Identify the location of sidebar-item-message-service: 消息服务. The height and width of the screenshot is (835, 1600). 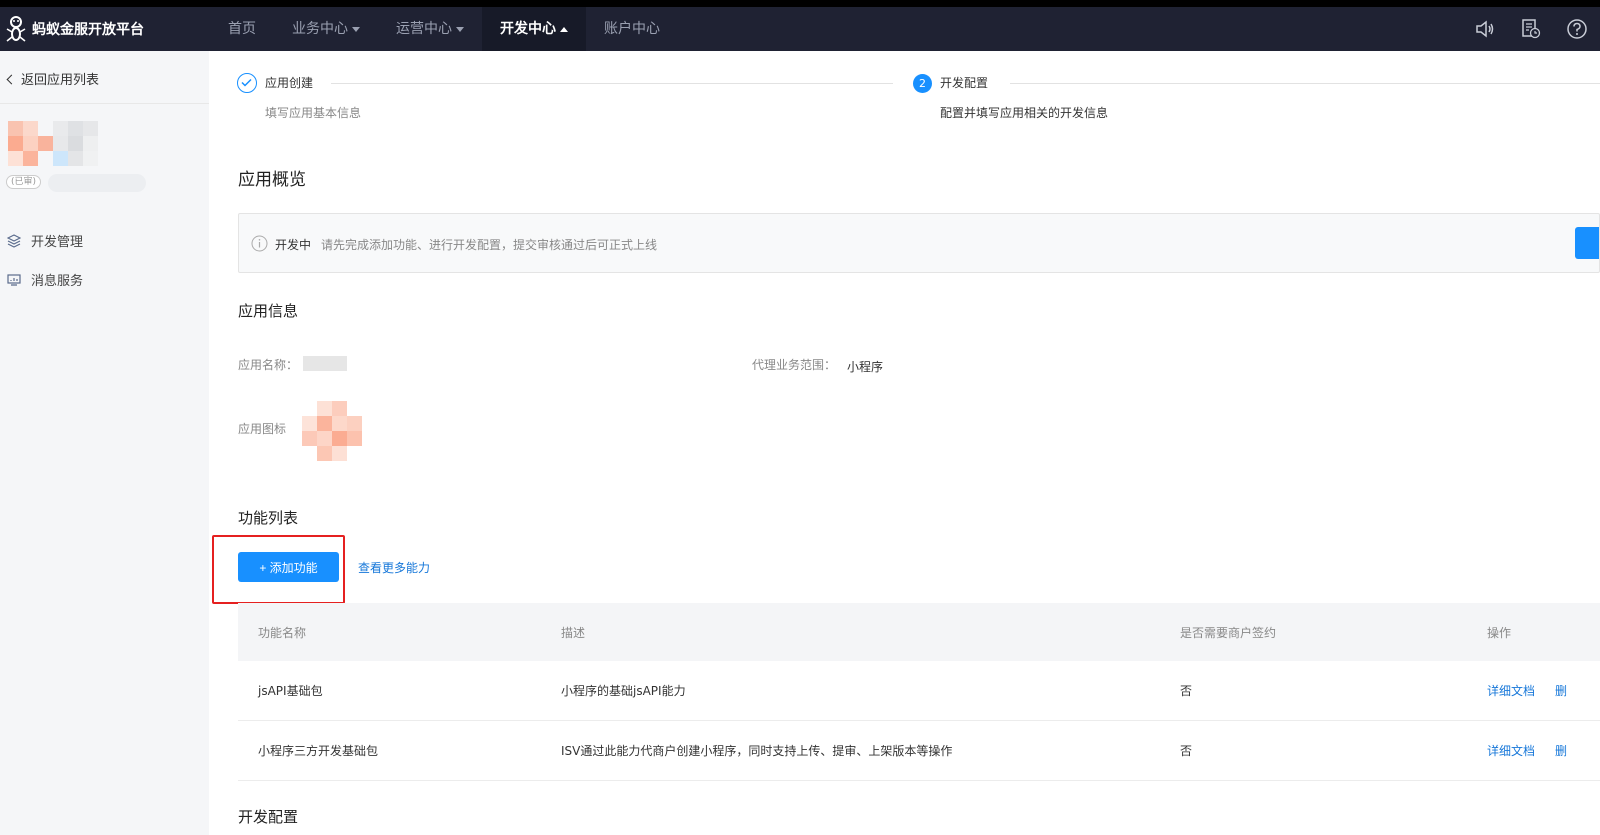
(104, 279).